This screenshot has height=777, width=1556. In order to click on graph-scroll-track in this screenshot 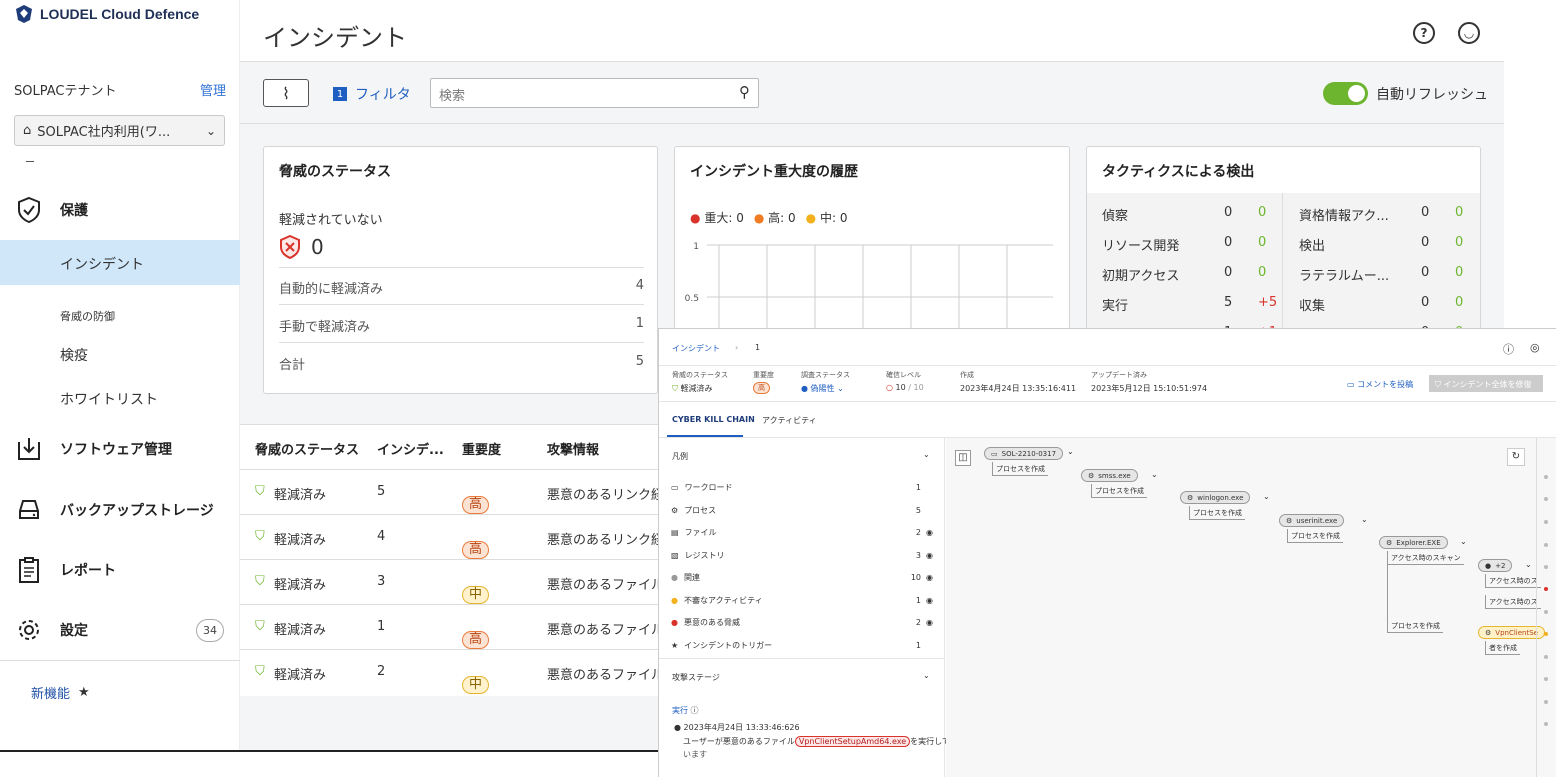, I will do `click(1536, 607)`.